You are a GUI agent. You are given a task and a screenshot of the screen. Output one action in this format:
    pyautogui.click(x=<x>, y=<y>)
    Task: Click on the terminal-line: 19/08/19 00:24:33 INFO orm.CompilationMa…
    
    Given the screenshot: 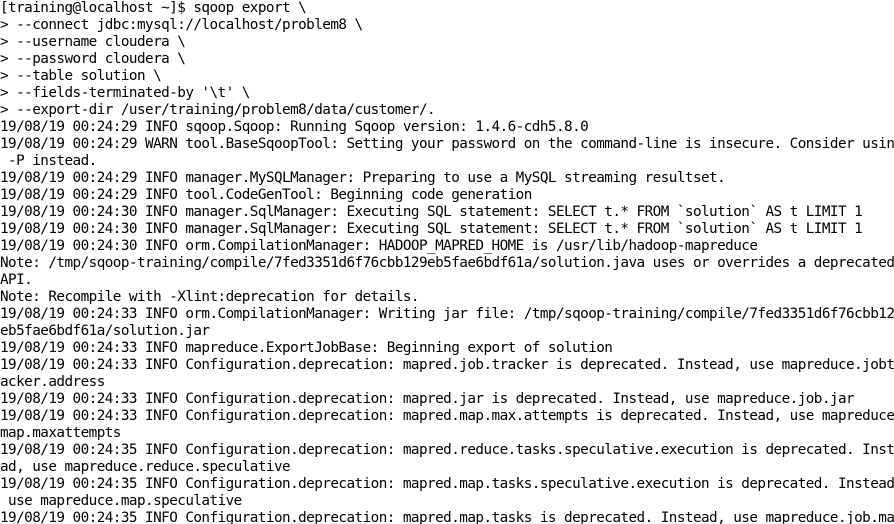 What is the action you would take?
    pyautogui.click(x=447, y=314)
    